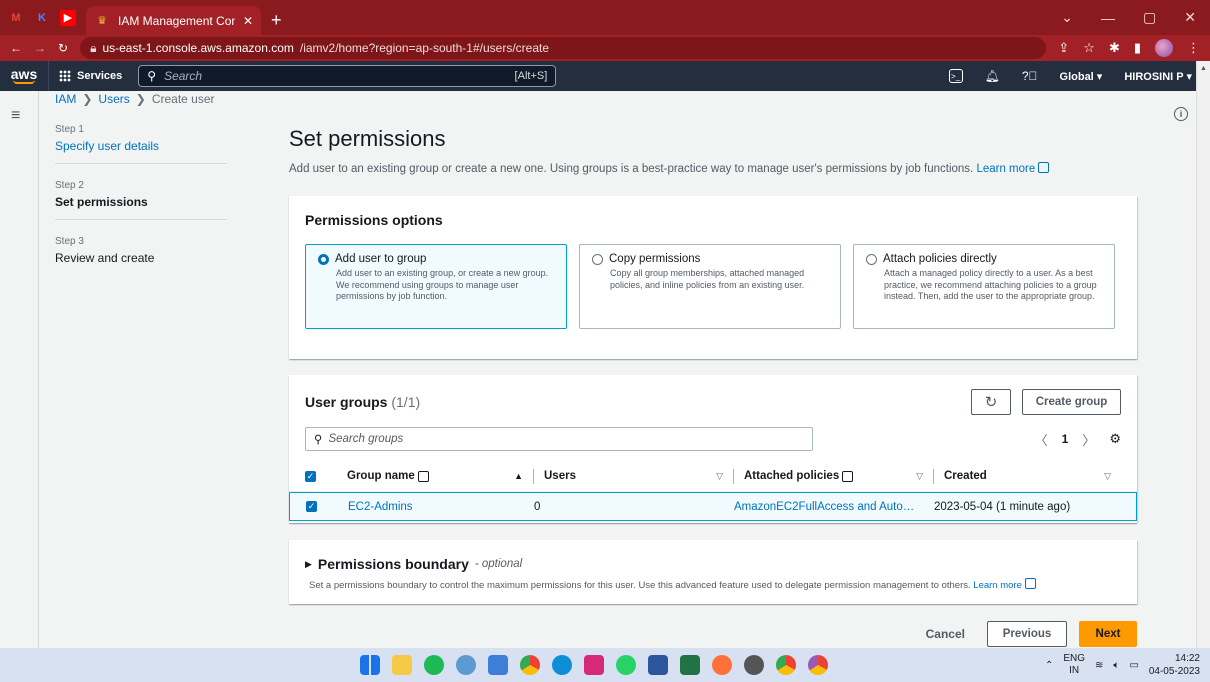  I want to click on user-groups-title: User groups (1/1), so click(362, 402).